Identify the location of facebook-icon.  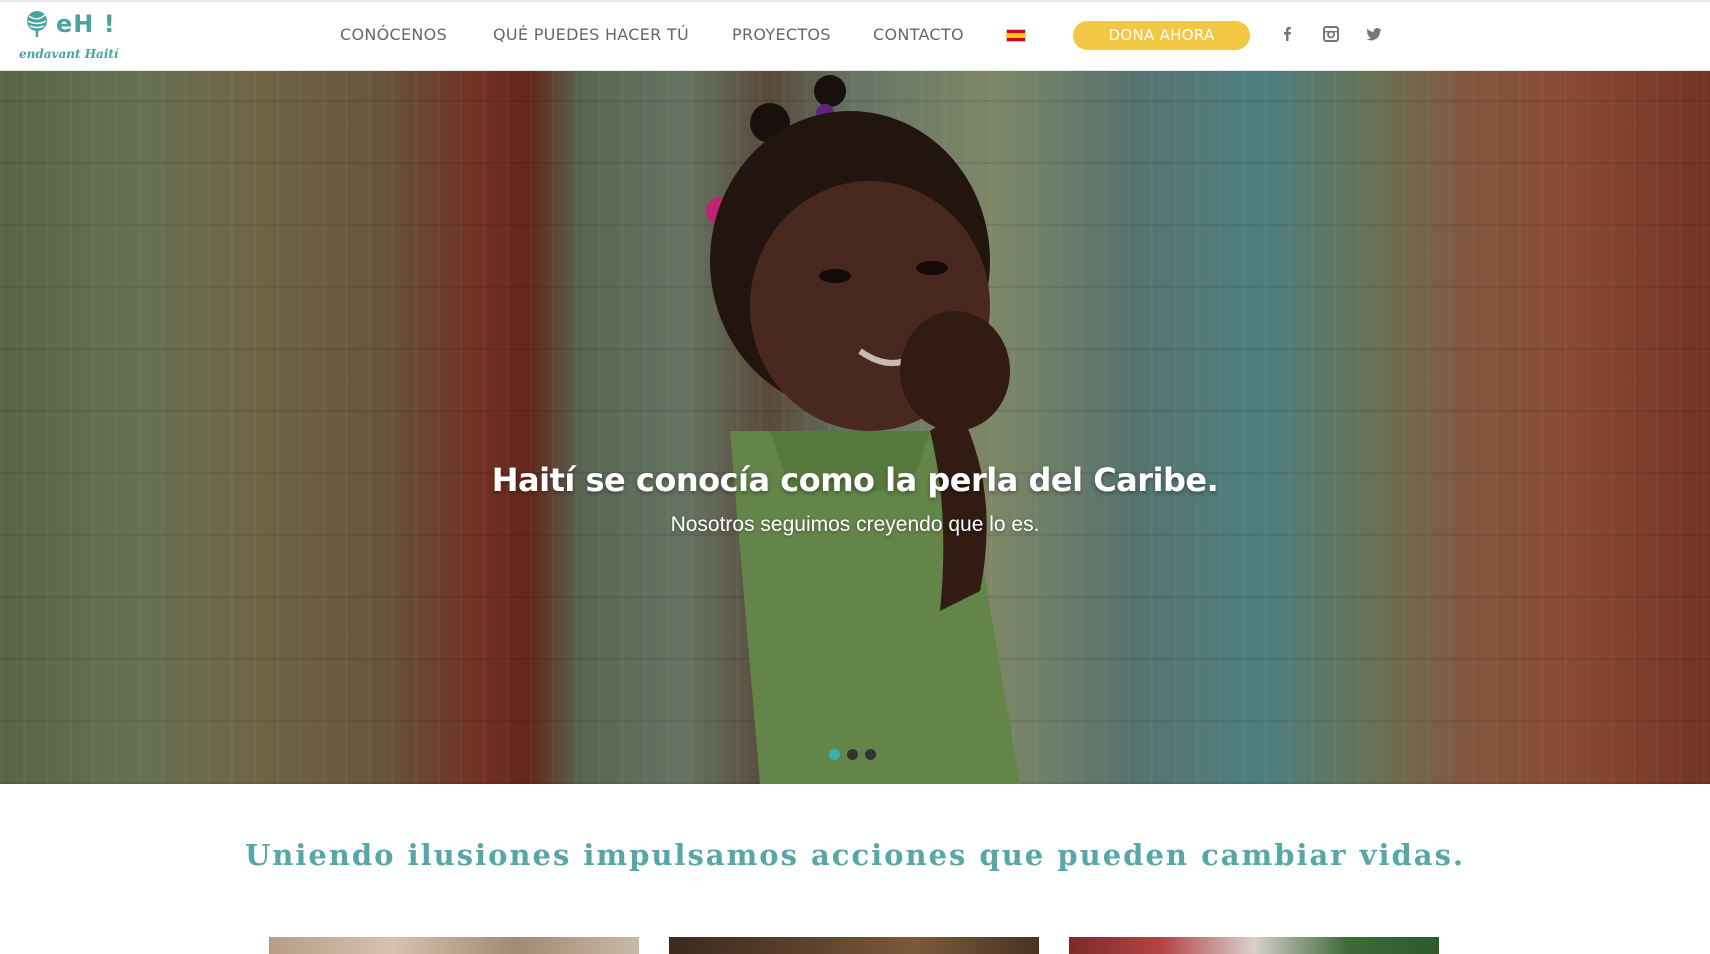
(1287, 34).